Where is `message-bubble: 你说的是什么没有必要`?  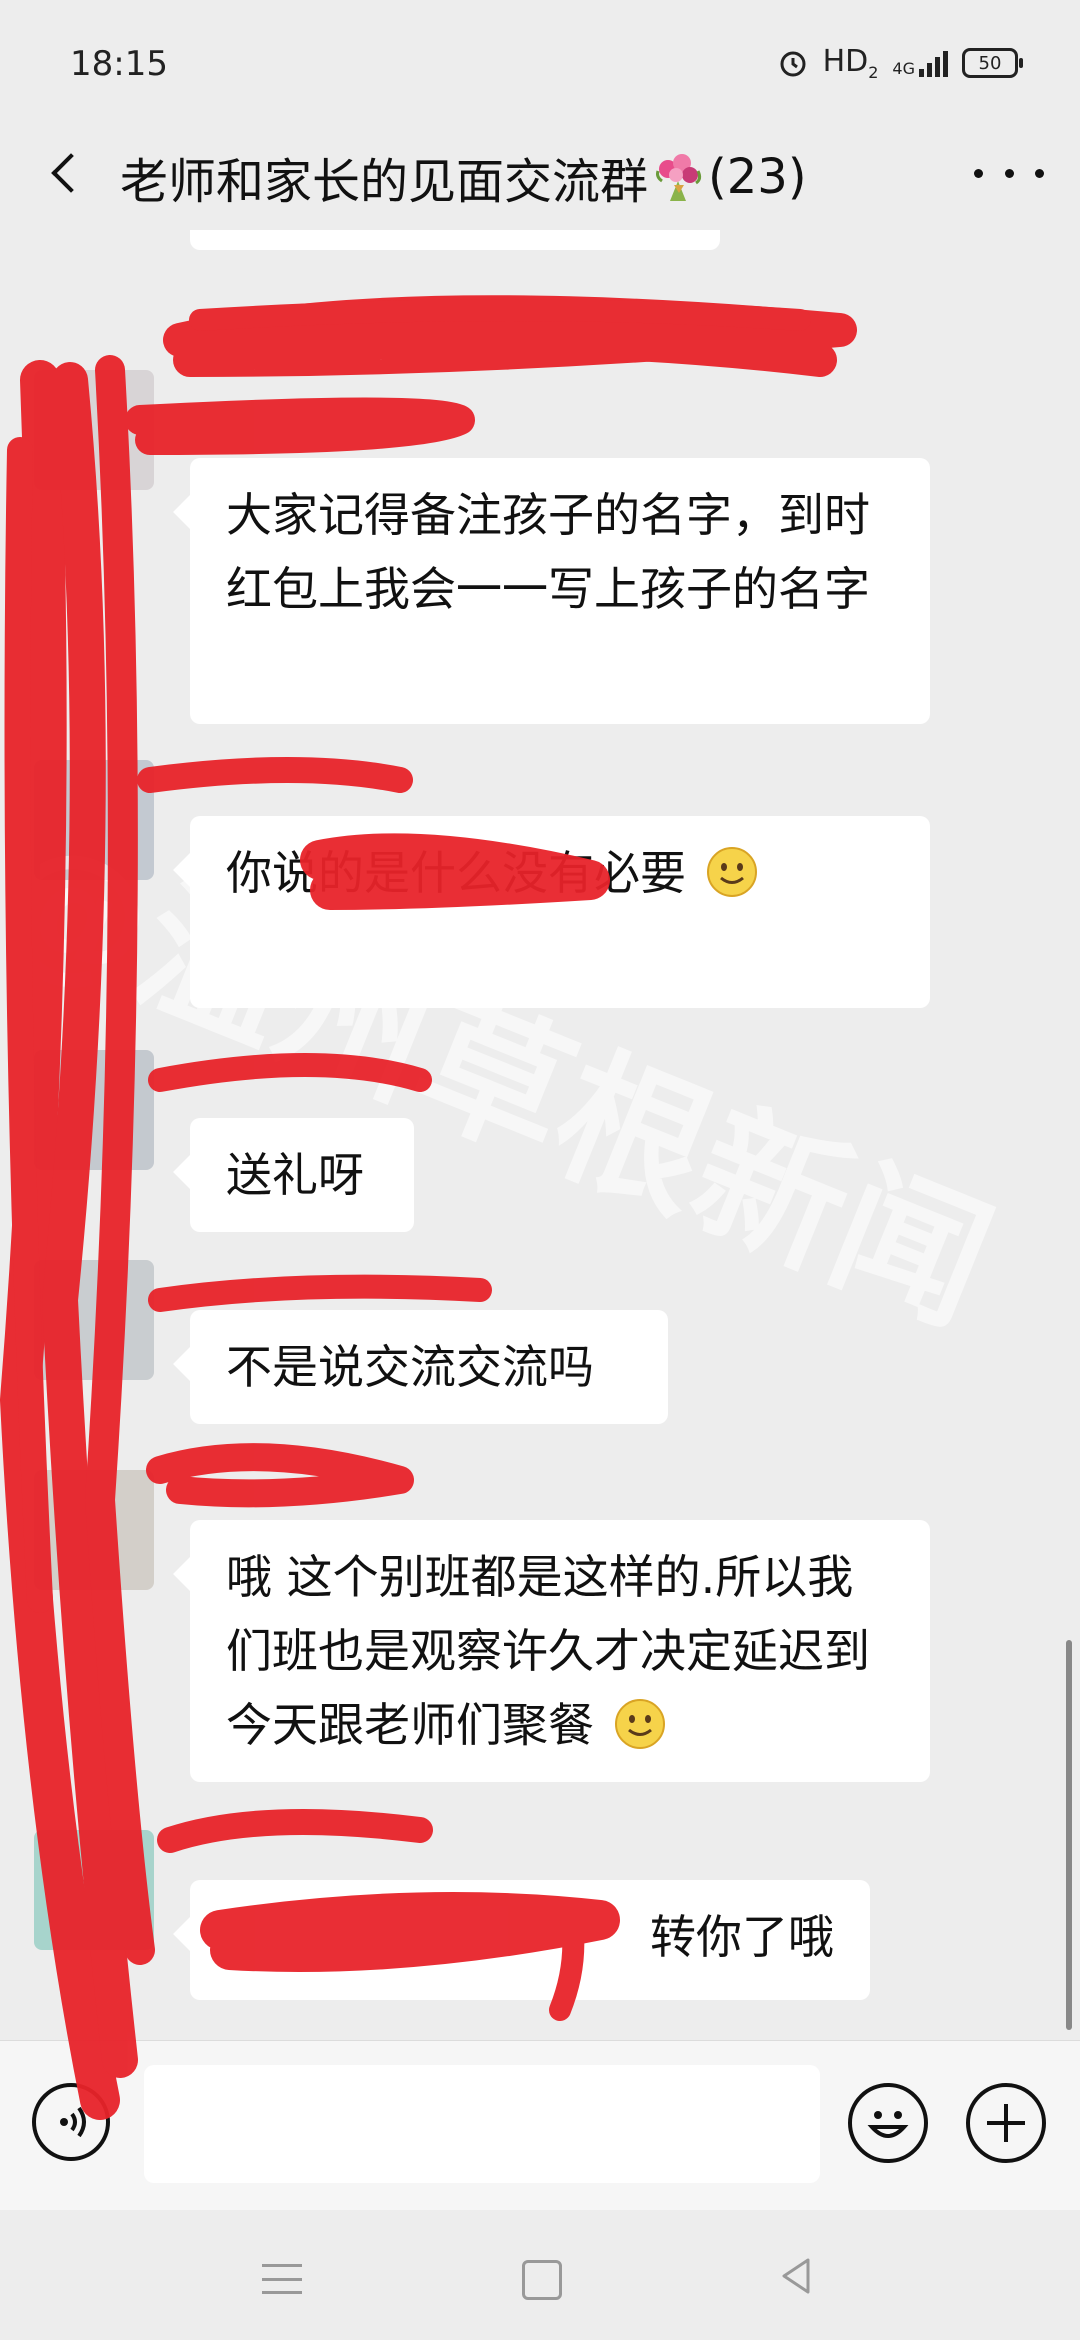 message-bubble: 你说的是什么没有必要 is located at coordinates (560, 912).